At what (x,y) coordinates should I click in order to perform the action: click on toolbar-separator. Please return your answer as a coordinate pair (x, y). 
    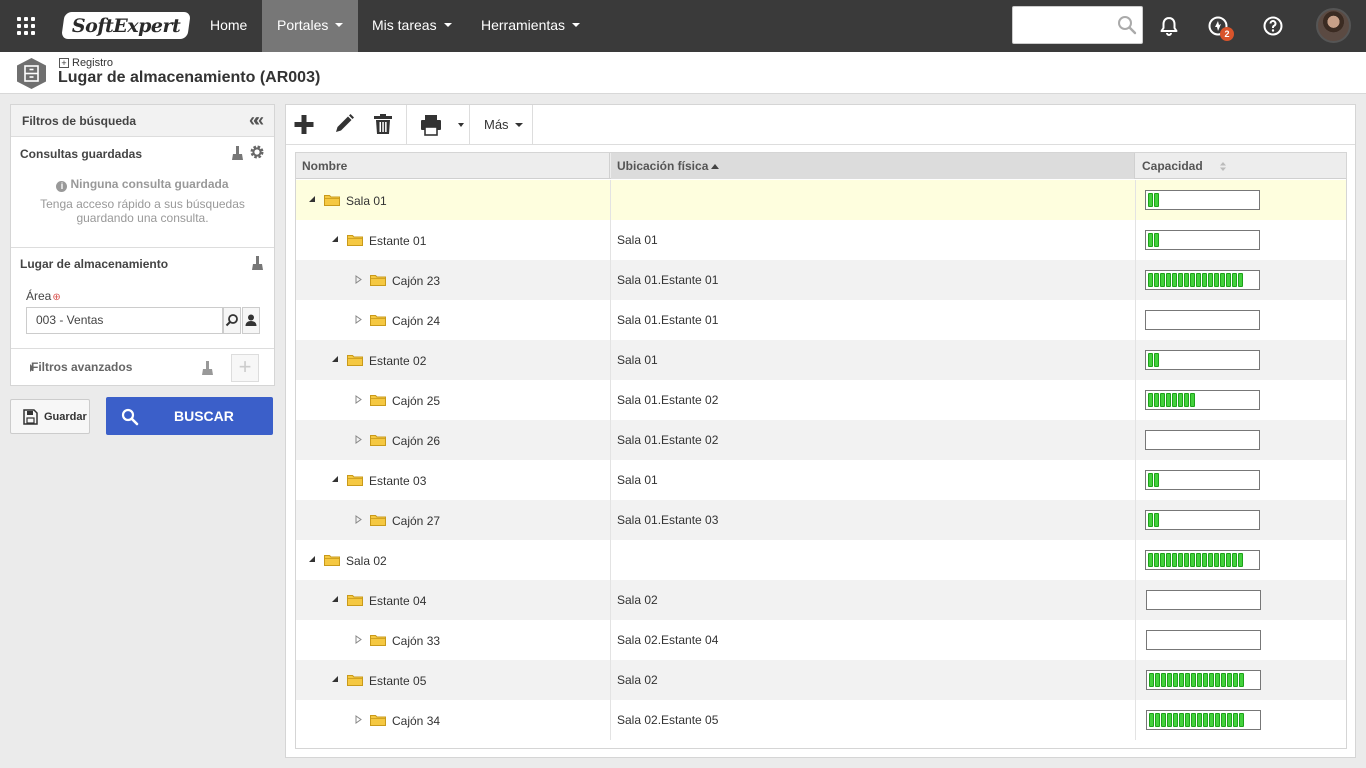
    Looking at the image, I should click on (532, 124).